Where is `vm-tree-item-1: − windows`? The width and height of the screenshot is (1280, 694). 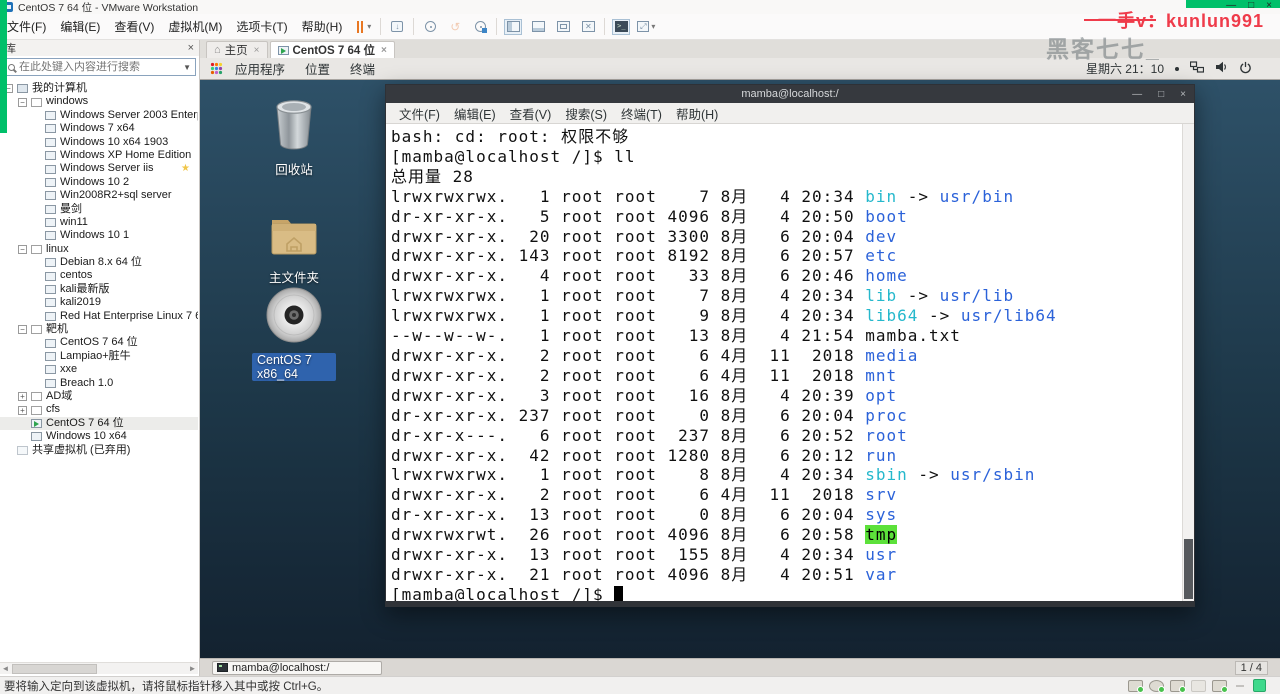
vm-tree-item-1: − windows is located at coordinates (99, 101).